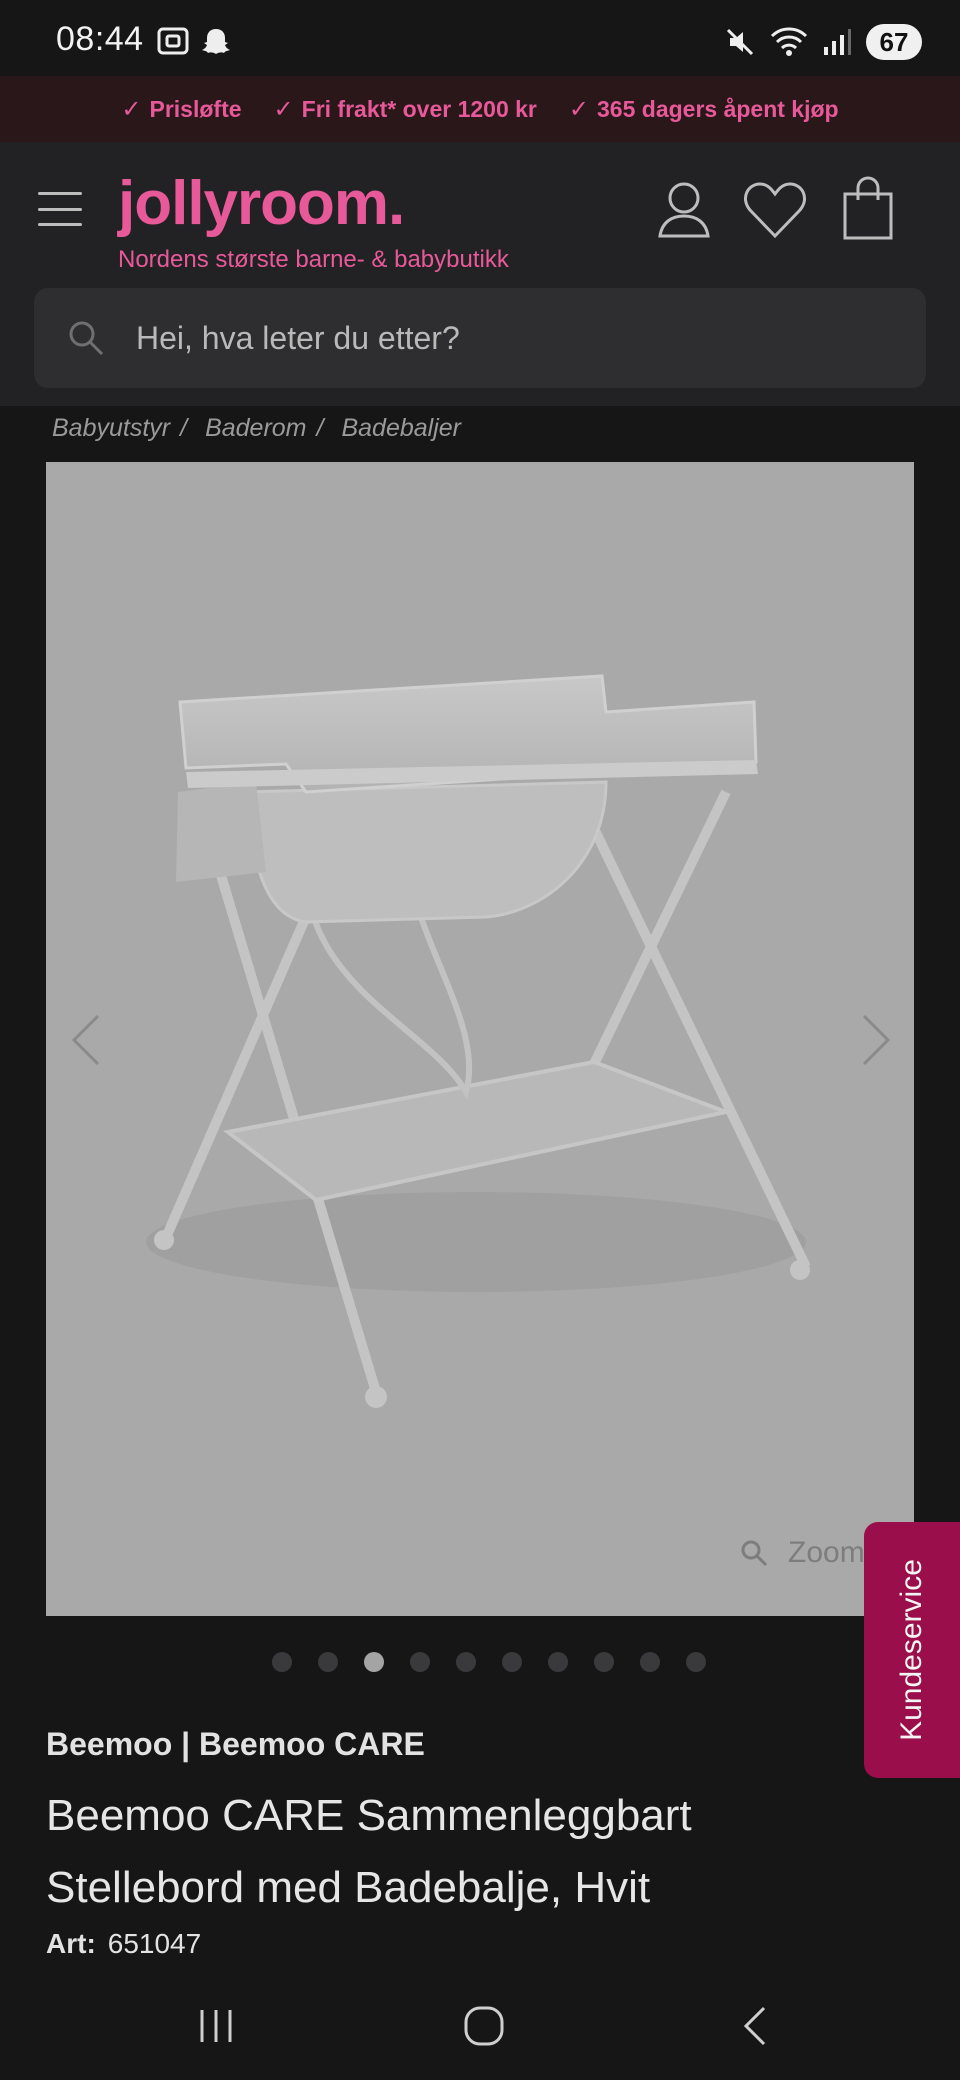 The width and height of the screenshot is (960, 2080). Describe the element at coordinates (419, 108) in the screenshot. I see `promo-label: Fri frakt* over 1200 kr` at that location.